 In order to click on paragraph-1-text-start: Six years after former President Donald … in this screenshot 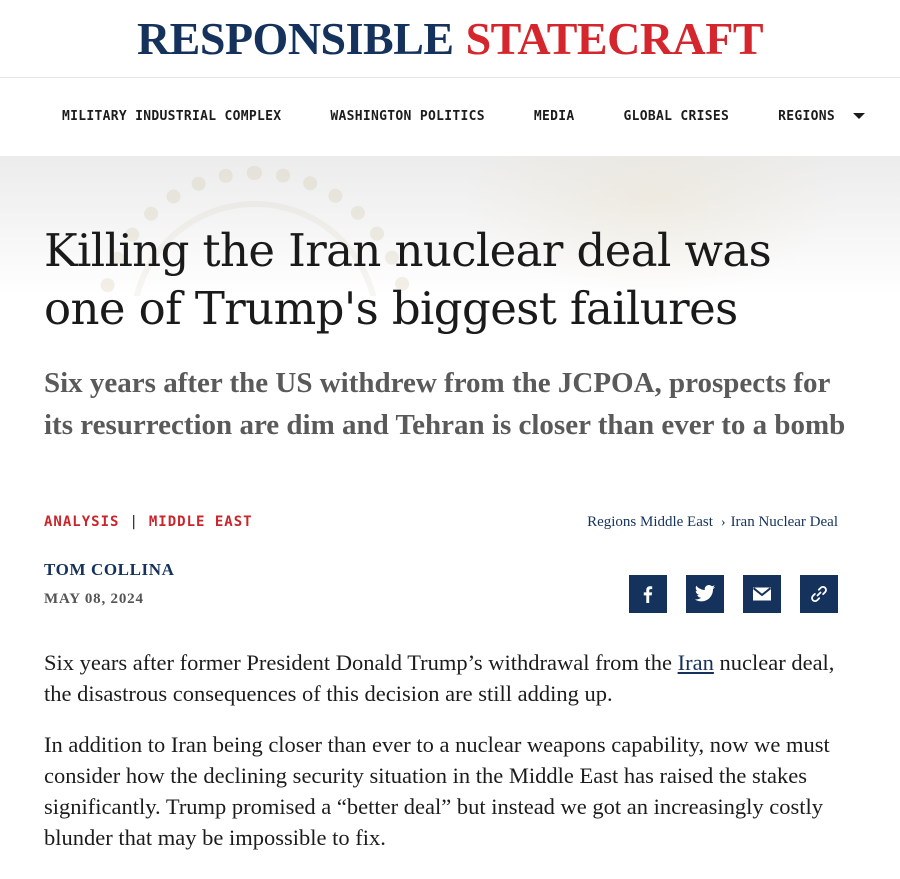, I will do `click(361, 662)`.